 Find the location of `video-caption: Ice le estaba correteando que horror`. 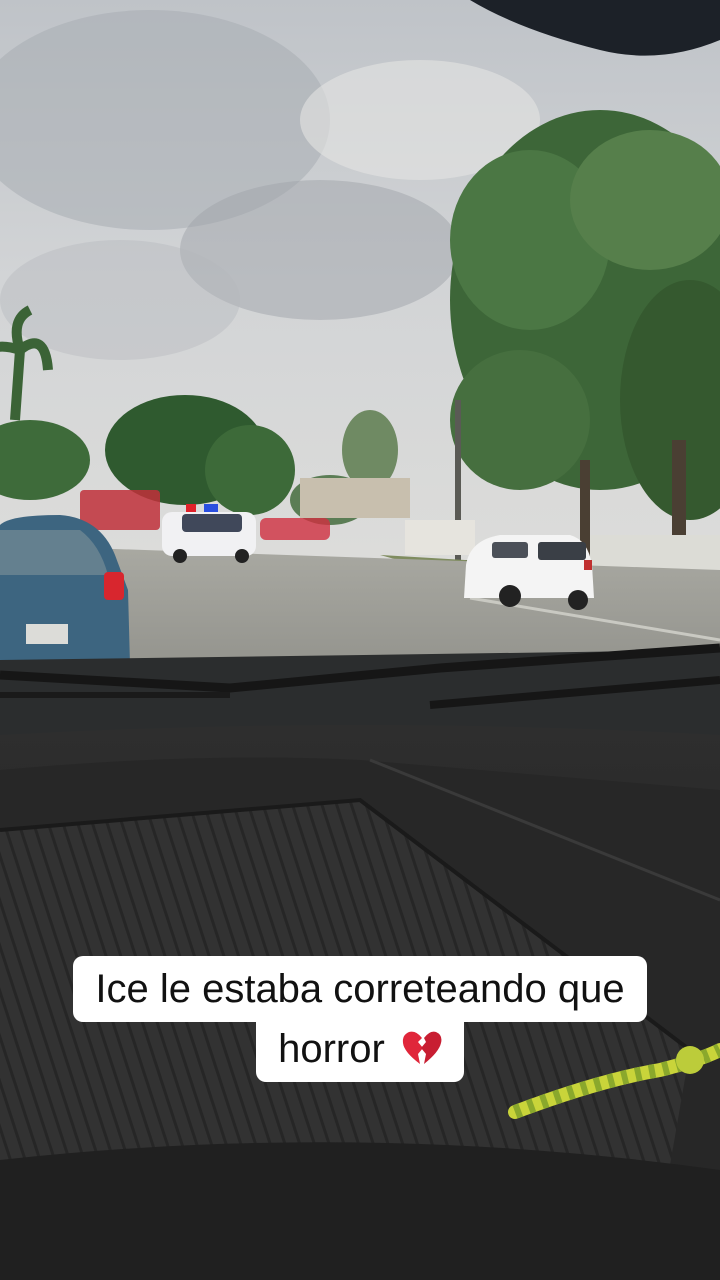

video-caption: Ice le estaba correteando que horror is located at coordinates (360, 1019).